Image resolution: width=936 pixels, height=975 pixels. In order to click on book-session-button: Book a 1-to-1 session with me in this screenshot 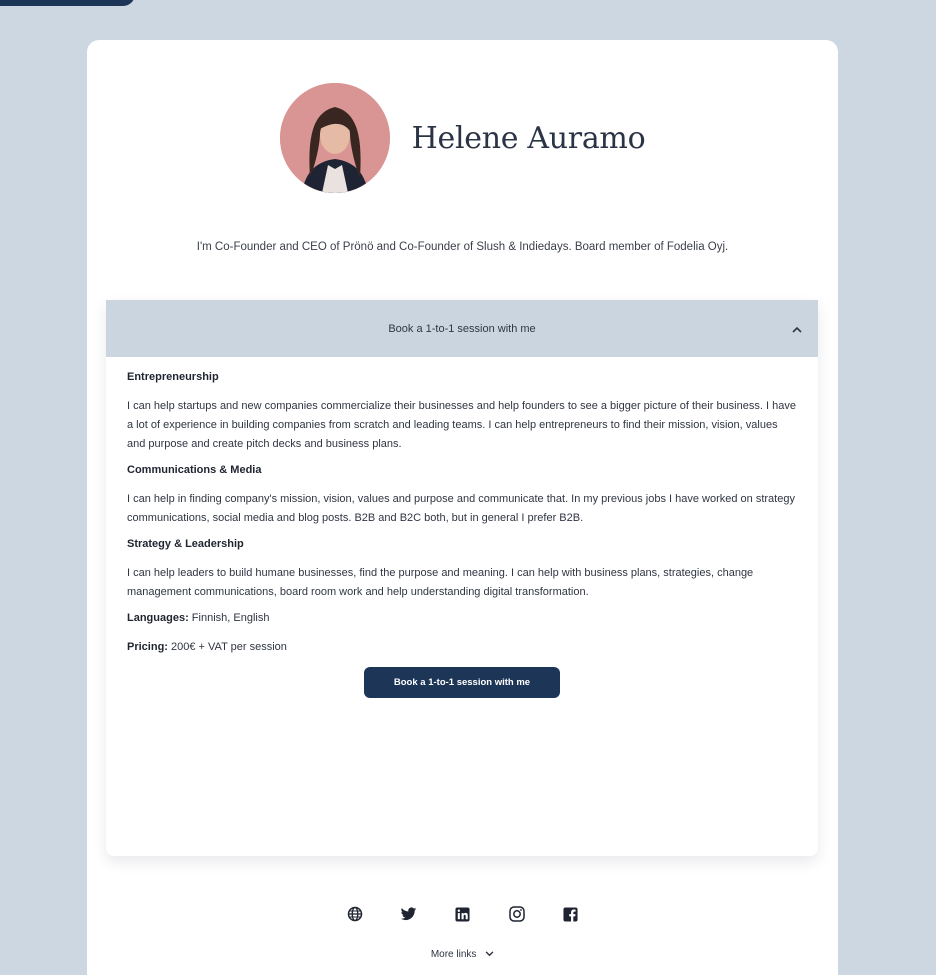, I will do `click(462, 682)`.